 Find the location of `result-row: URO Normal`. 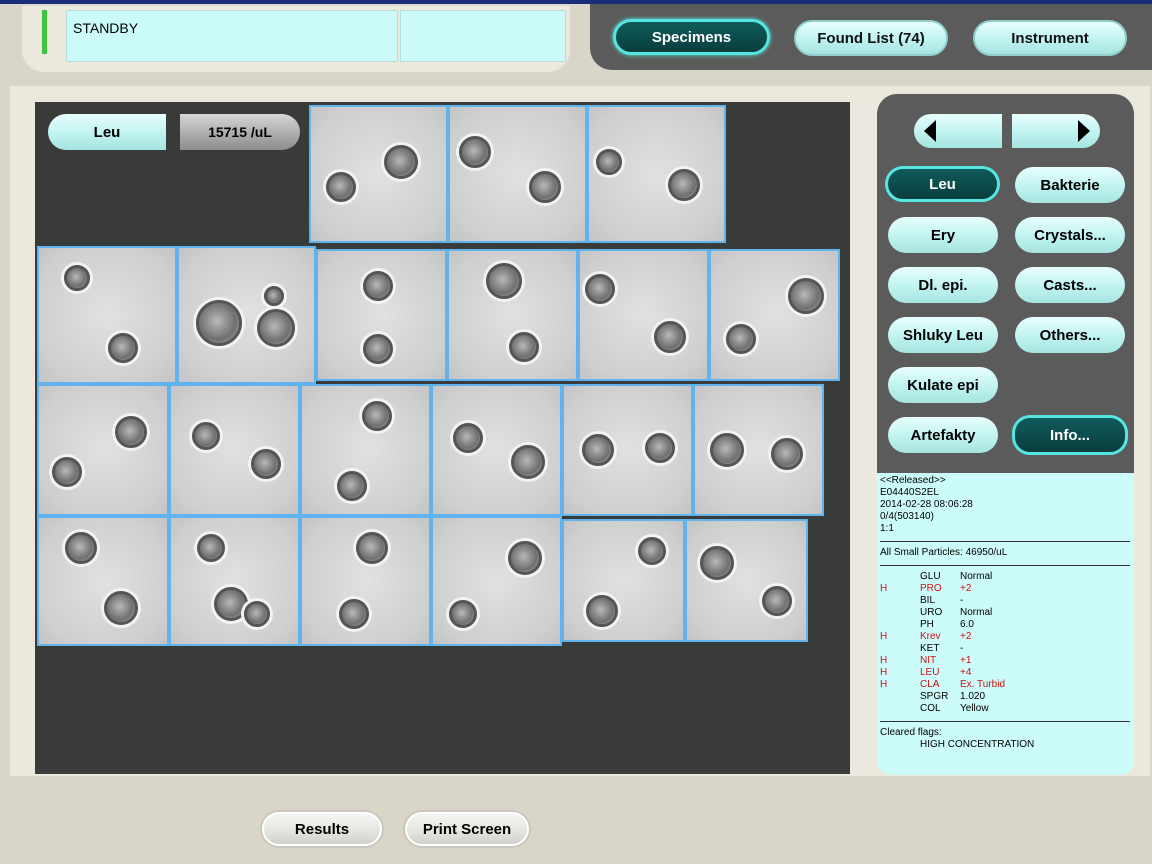

result-row: URO Normal is located at coordinates (1005, 613).